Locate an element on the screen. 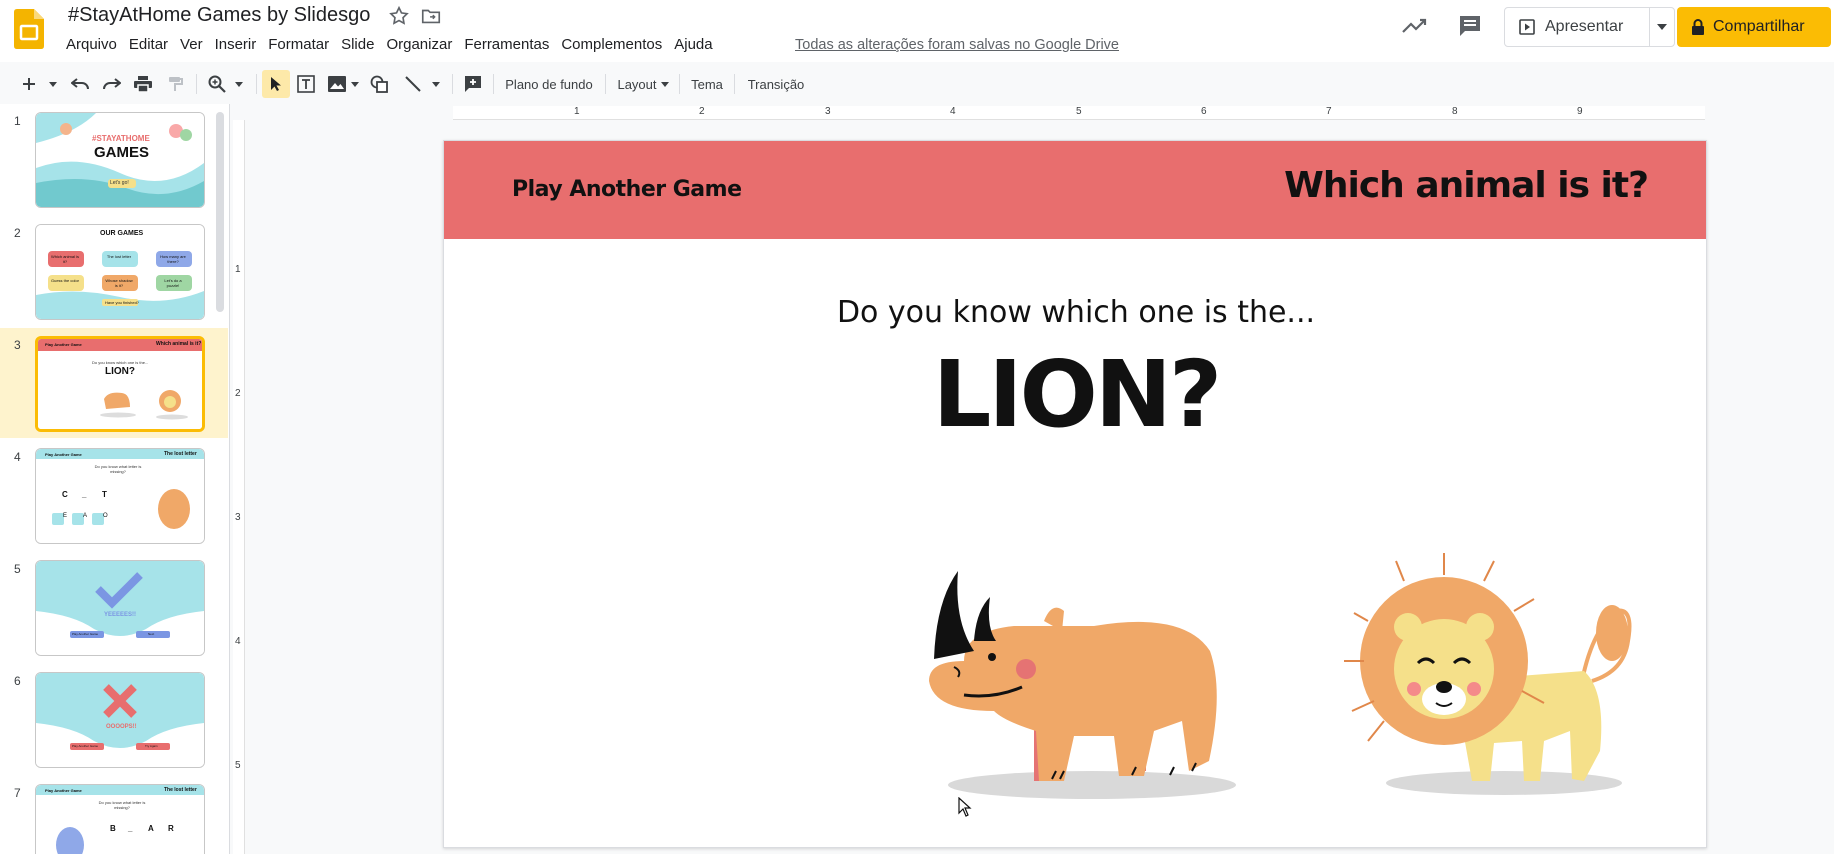 The image size is (1834, 854). select-tool-button is located at coordinates (276, 84).